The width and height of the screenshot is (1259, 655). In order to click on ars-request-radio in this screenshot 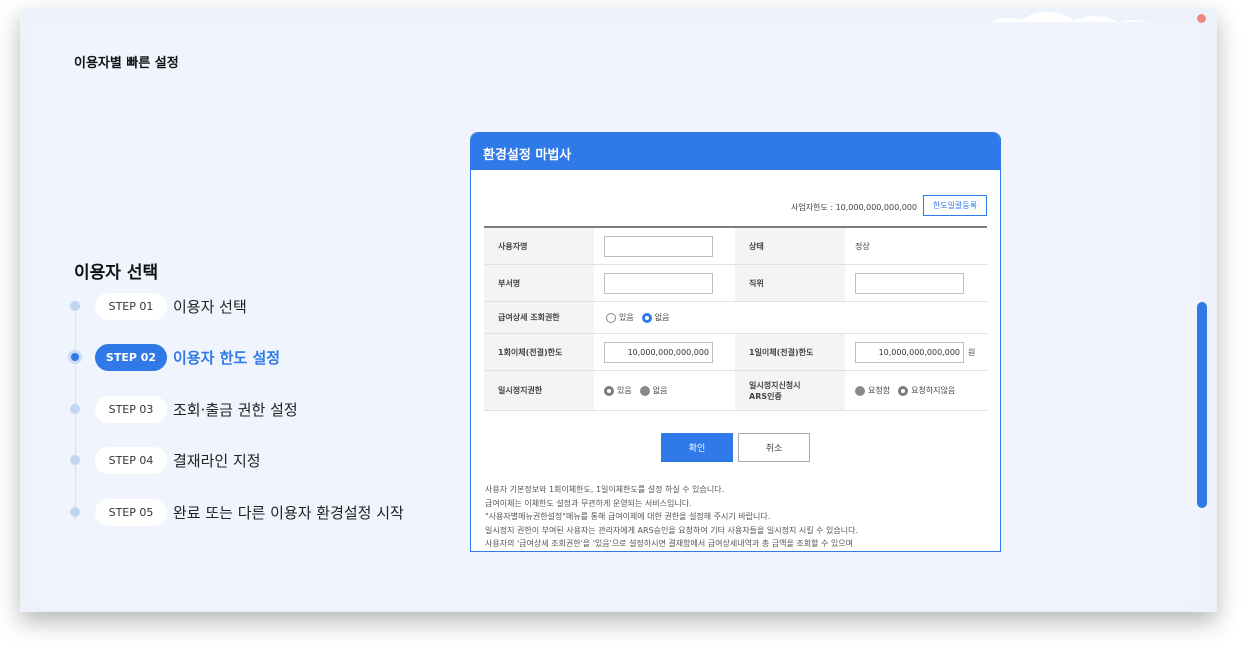, I will do `click(860, 390)`.